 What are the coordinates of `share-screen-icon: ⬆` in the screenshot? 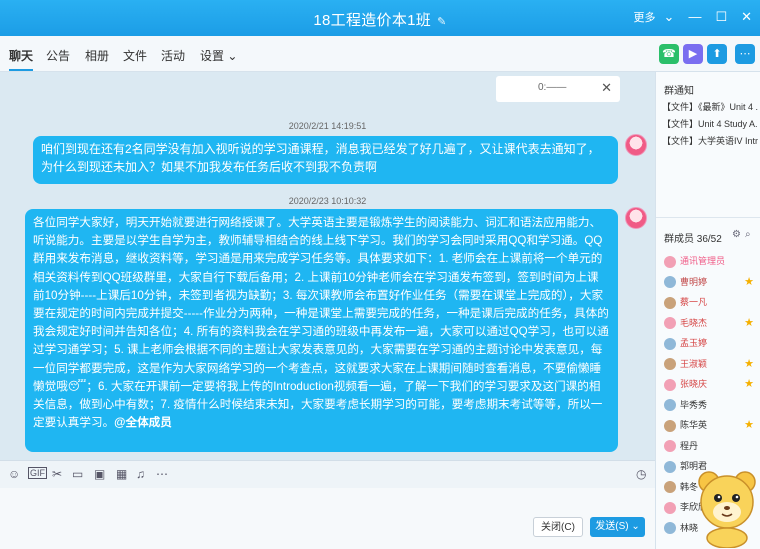 It's located at (717, 54).